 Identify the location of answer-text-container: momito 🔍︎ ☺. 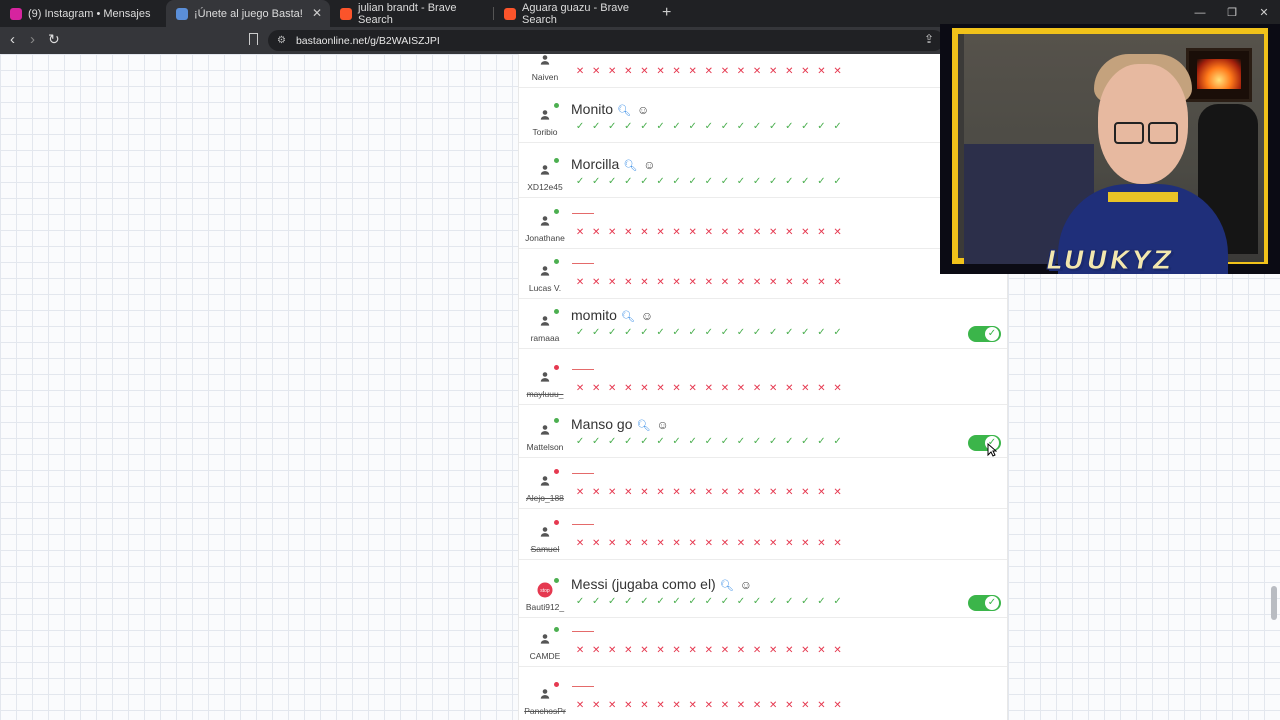
(612, 315).